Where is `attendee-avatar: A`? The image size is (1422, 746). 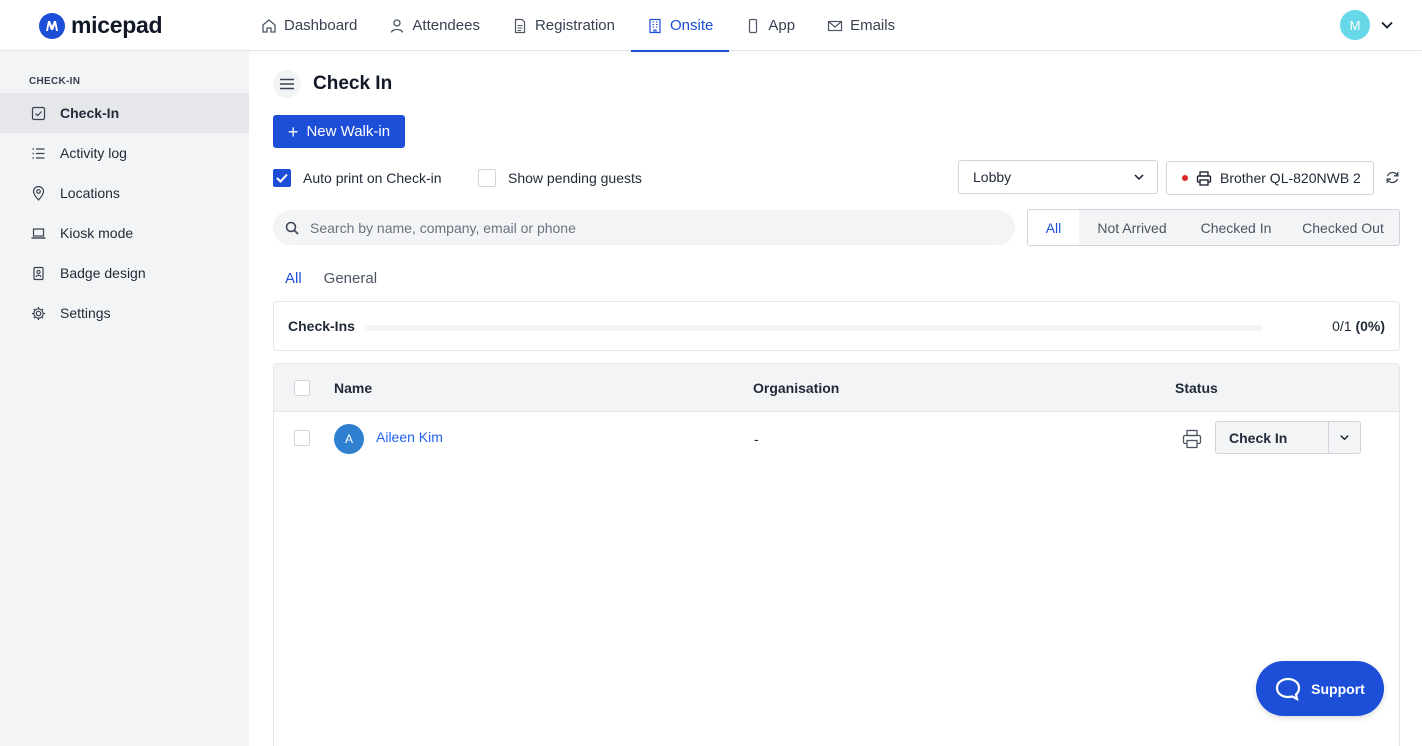 attendee-avatar: A is located at coordinates (349, 439).